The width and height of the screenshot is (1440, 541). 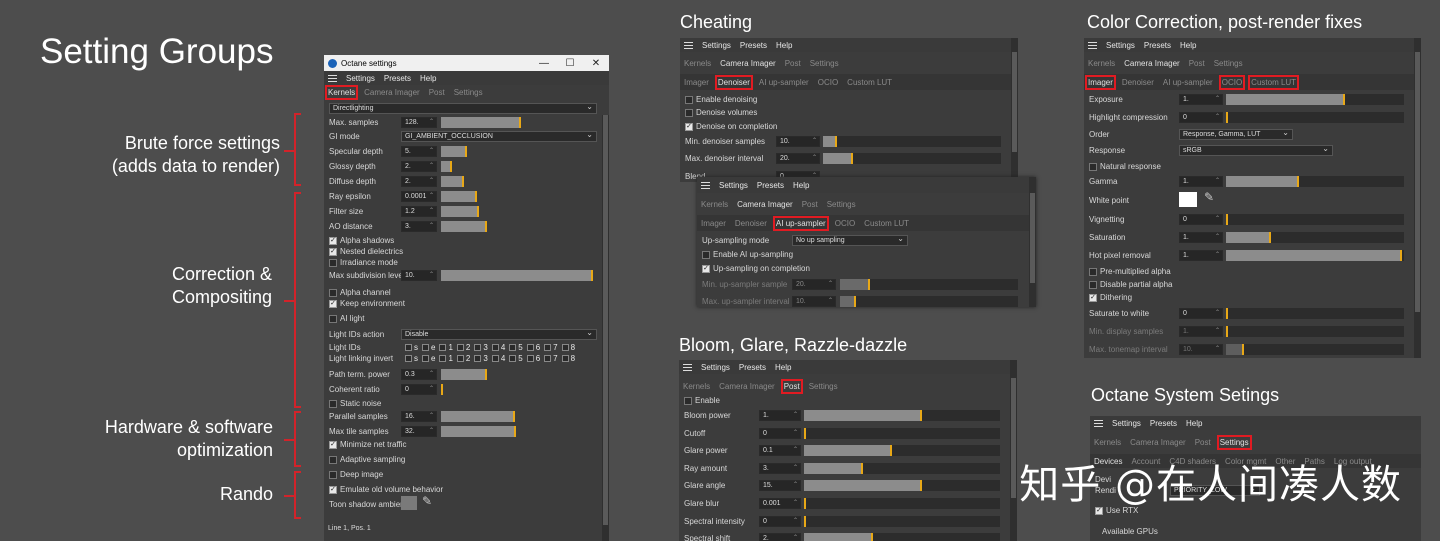 What do you see at coordinates (419, 211) in the screenshot?
I see `filter-size-input: 1.2` at bounding box center [419, 211].